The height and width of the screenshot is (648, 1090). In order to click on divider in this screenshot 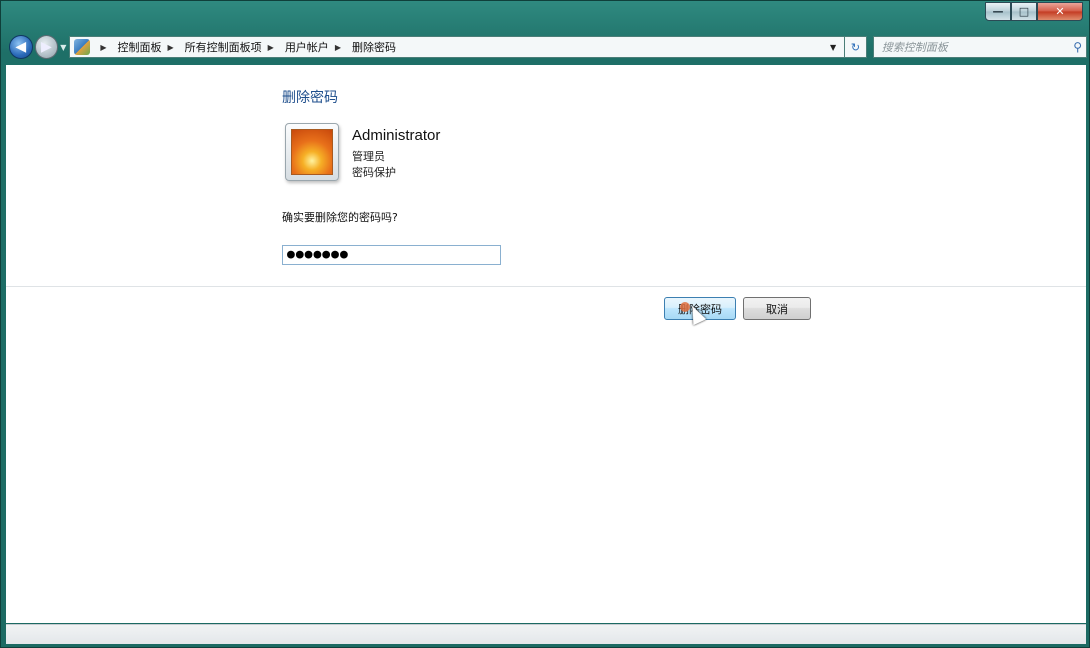, I will do `click(546, 286)`.